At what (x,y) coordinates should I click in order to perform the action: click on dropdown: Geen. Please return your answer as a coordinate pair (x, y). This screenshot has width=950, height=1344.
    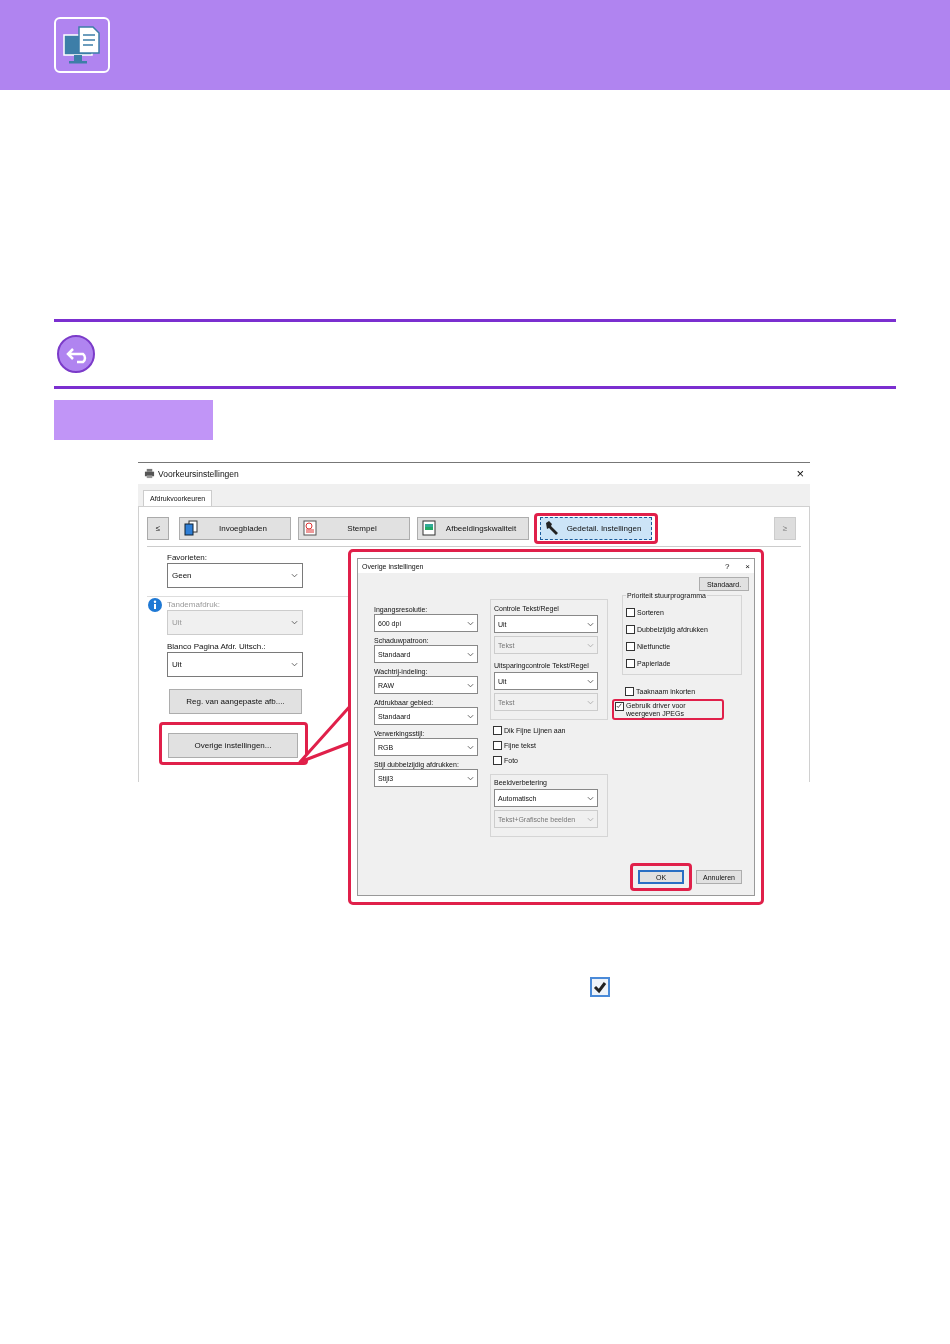
    Looking at the image, I should click on (235, 575).